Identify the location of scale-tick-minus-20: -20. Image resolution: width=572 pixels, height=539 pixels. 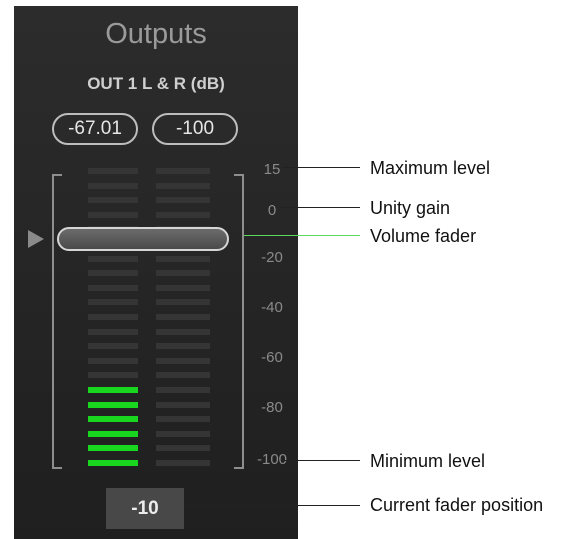
(272, 257).